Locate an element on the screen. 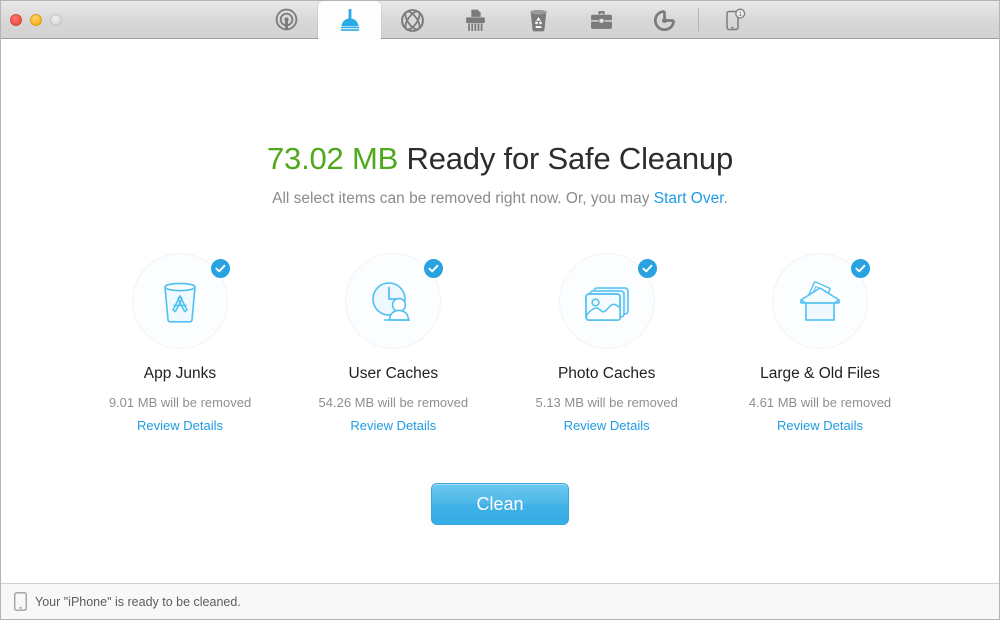 This screenshot has height=620, width=1000. reload-icon is located at coordinates (665, 20).